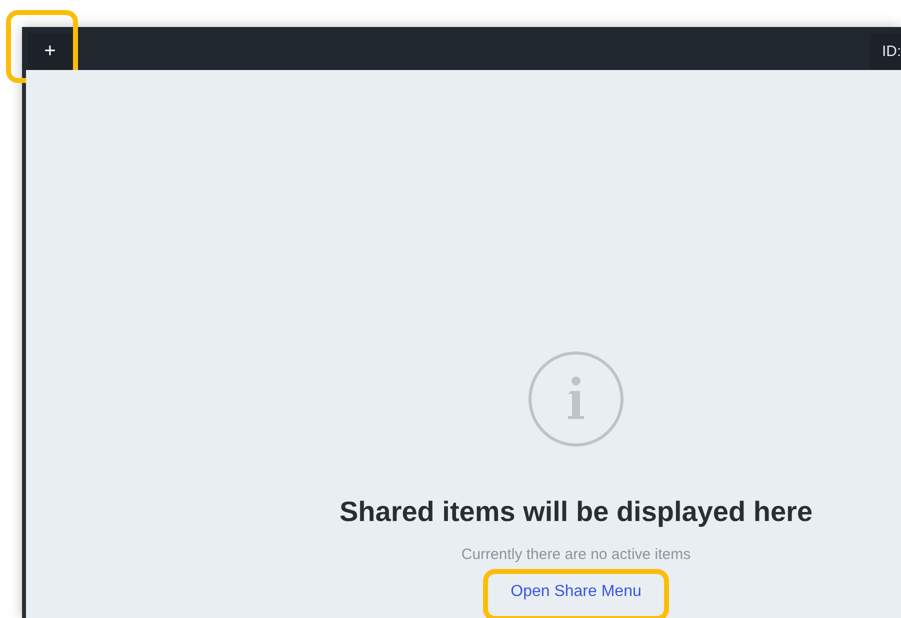 The height and width of the screenshot is (618, 901). I want to click on open-share-menu-link: Open Share Menu, so click(576, 592).